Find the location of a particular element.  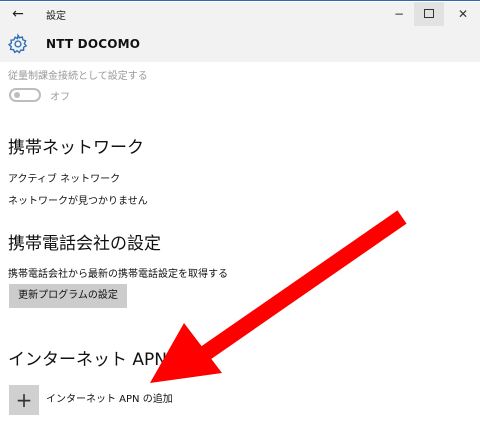

maximize-icon is located at coordinates (429, 13).